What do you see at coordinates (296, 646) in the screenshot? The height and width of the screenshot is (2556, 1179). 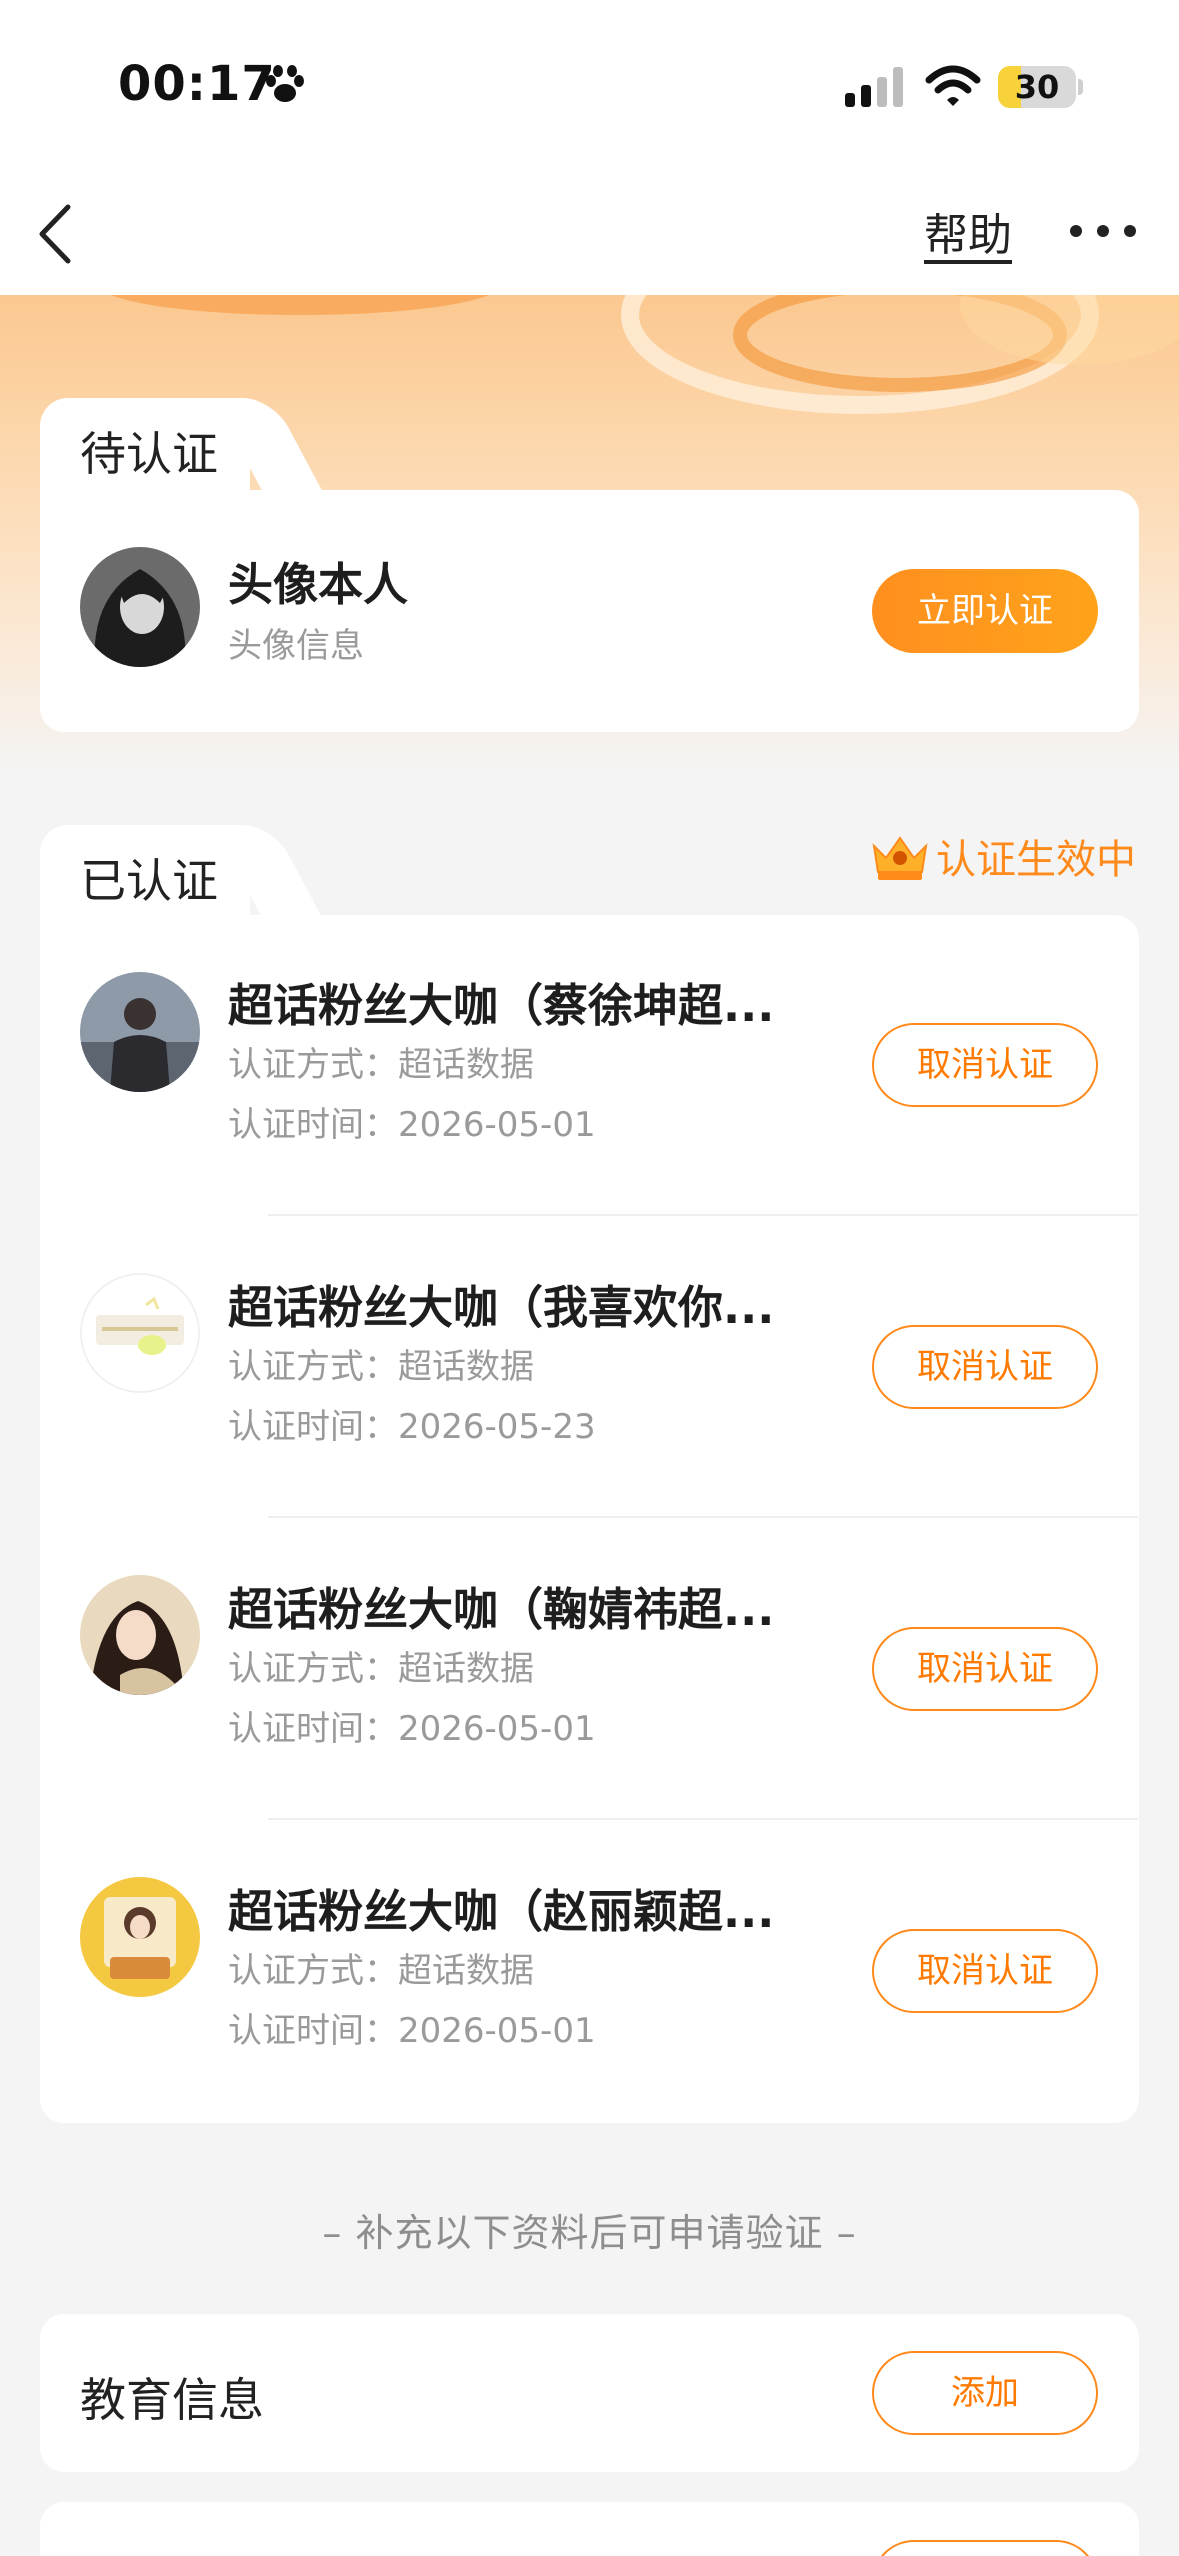 I see `pending-item-subtitle: 头像信息` at bounding box center [296, 646].